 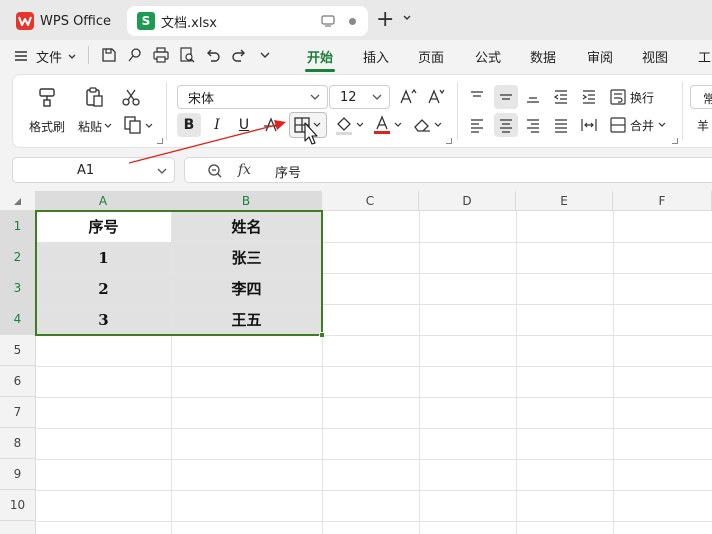 What do you see at coordinates (564, 201) in the screenshot?
I see `column-header-e: E` at bounding box center [564, 201].